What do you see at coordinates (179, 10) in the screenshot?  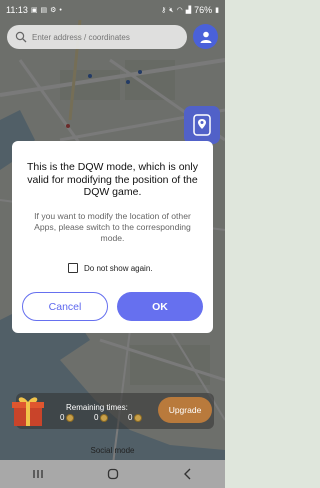 I see `wifi-icon: ◠` at bounding box center [179, 10].